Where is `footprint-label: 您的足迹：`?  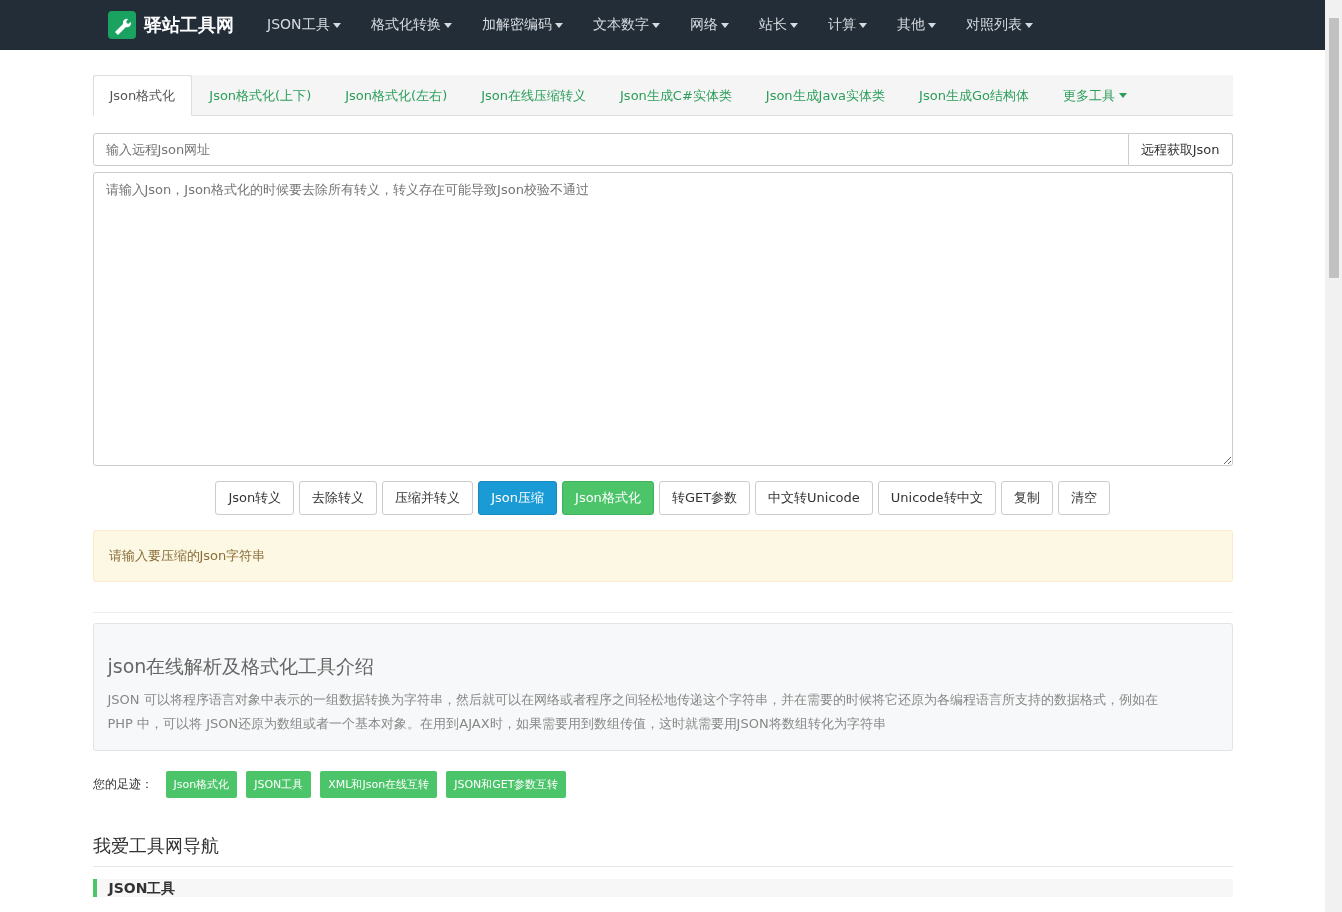
footprint-label: 您的足迹： is located at coordinates (122, 784).